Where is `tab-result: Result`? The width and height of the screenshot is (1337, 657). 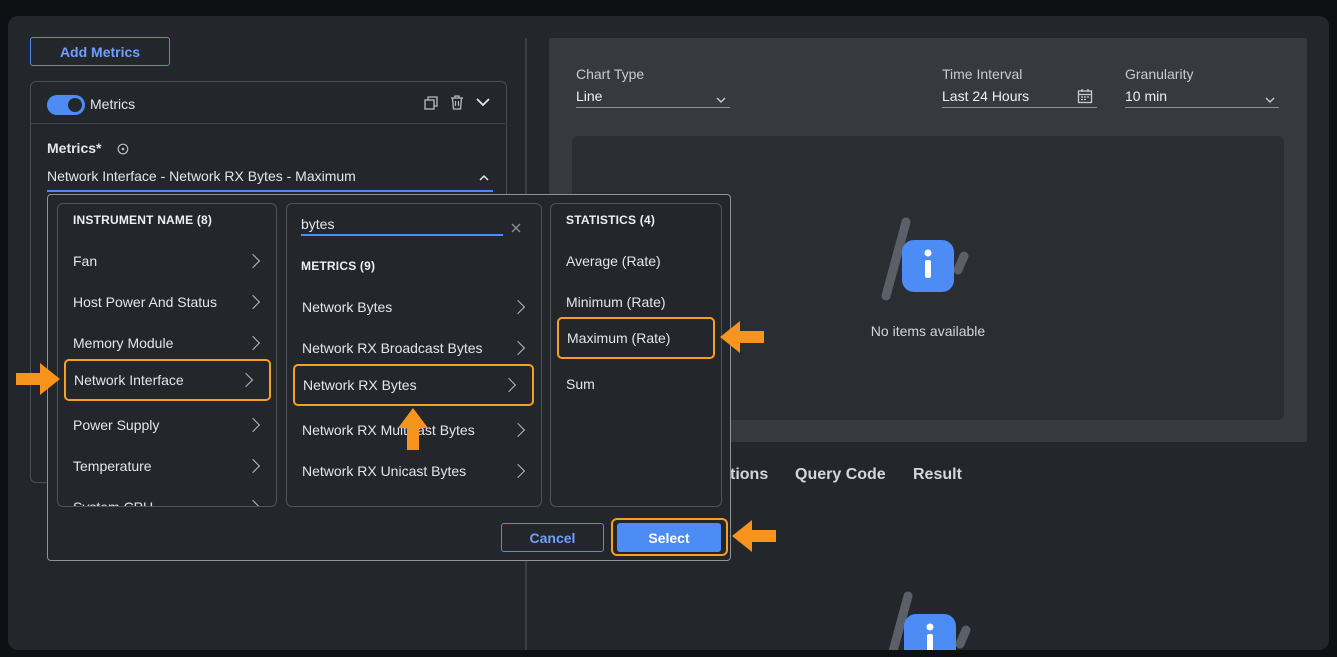
tab-result: Result is located at coordinates (937, 475).